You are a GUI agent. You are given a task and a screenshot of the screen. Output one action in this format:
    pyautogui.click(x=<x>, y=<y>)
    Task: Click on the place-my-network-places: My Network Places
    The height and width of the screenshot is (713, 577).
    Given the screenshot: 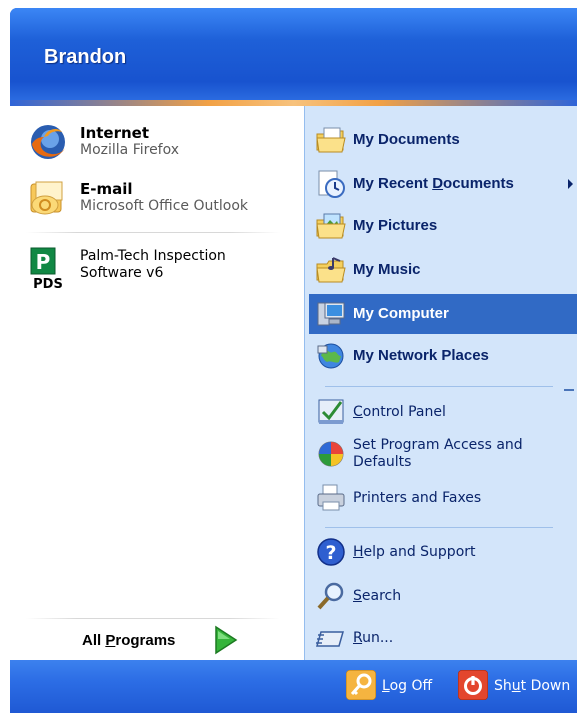 What is the action you would take?
    pyautogui.click(x=443, y=356)
    